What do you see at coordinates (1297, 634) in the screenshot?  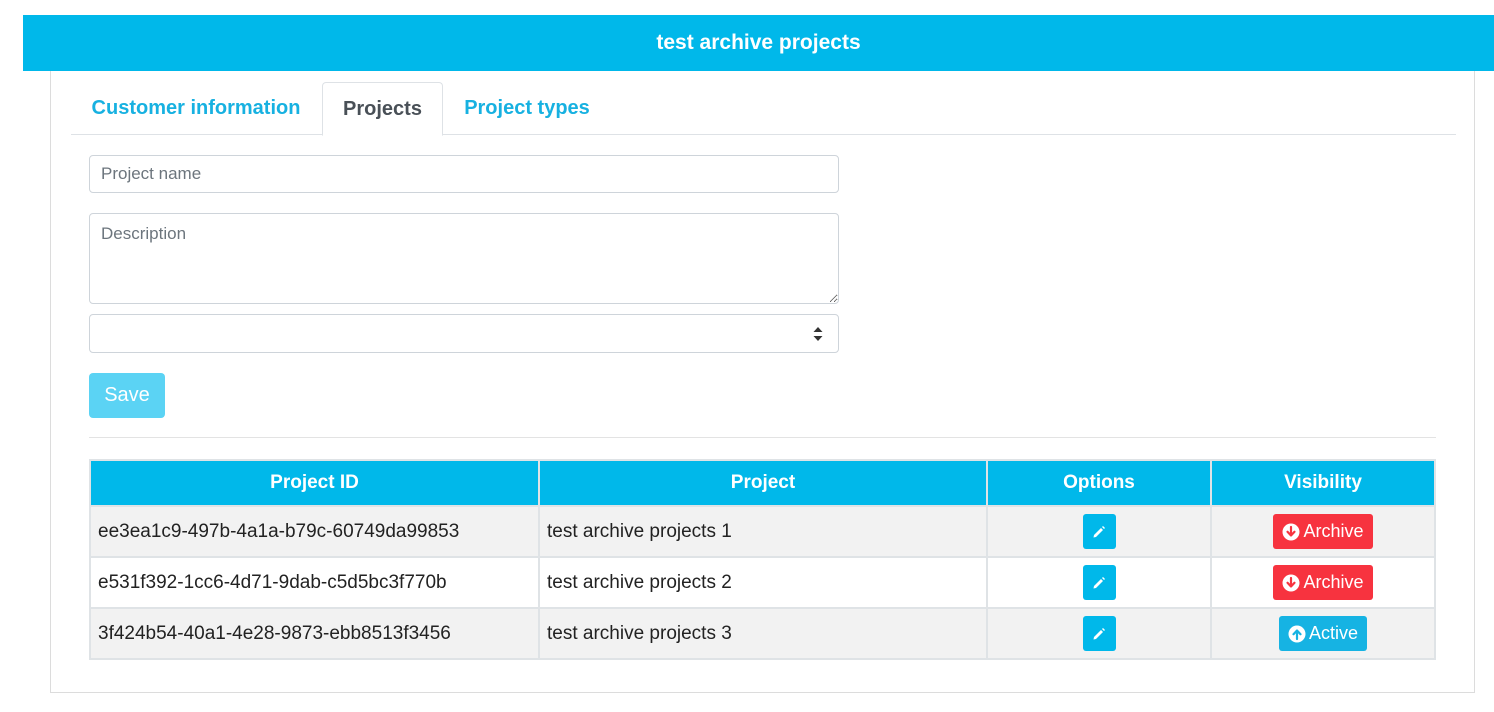 I see `arrow-up-circle-icon` at bounding box center [1297, 634].